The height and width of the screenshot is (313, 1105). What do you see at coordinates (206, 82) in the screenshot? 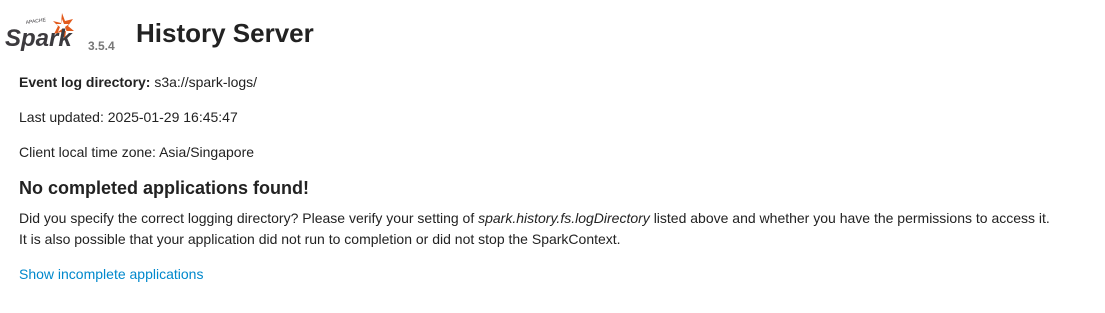
I see `event-log-value: s3a://spark-logs/` at bounding box center [206, 82].